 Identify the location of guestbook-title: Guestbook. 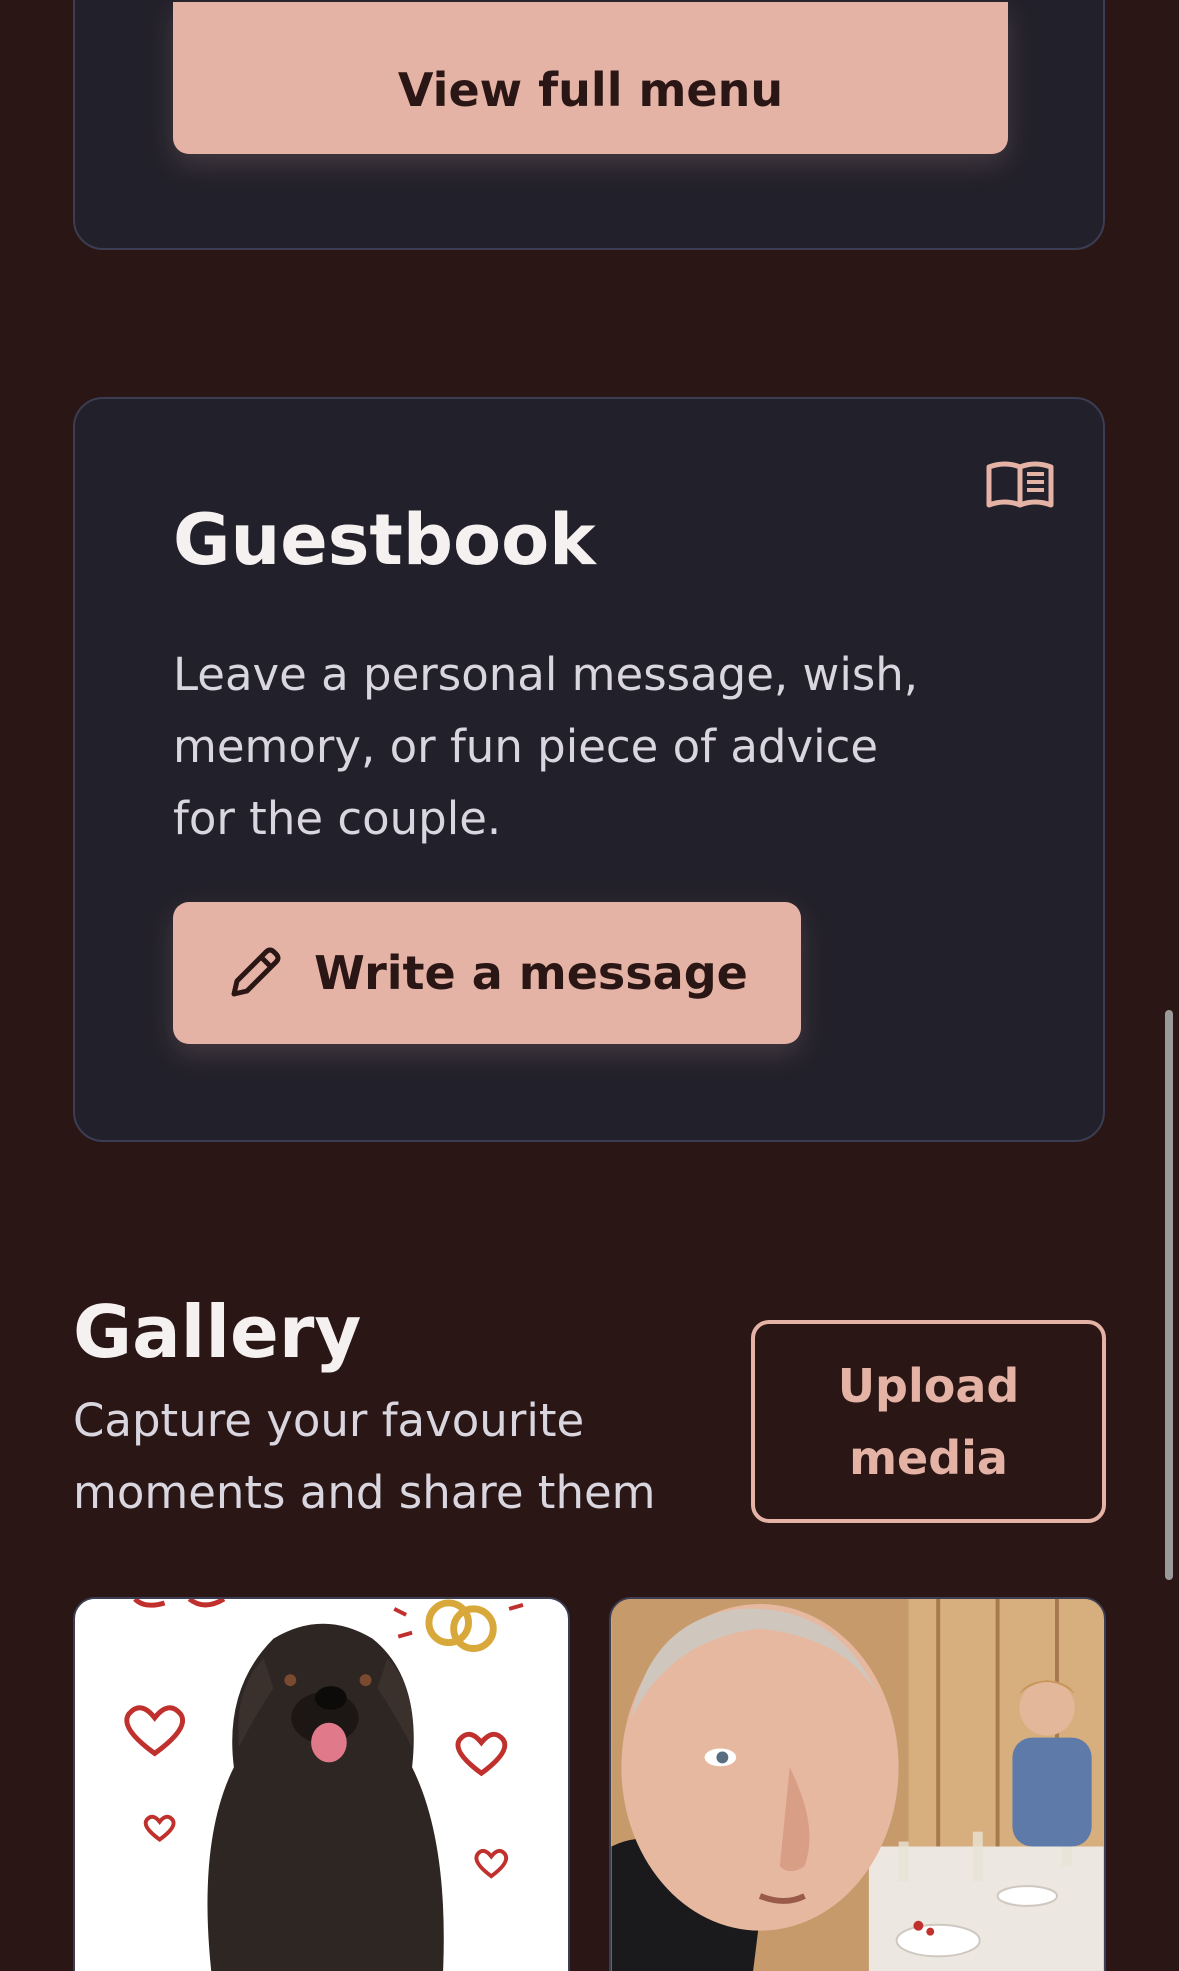
(384, 540).